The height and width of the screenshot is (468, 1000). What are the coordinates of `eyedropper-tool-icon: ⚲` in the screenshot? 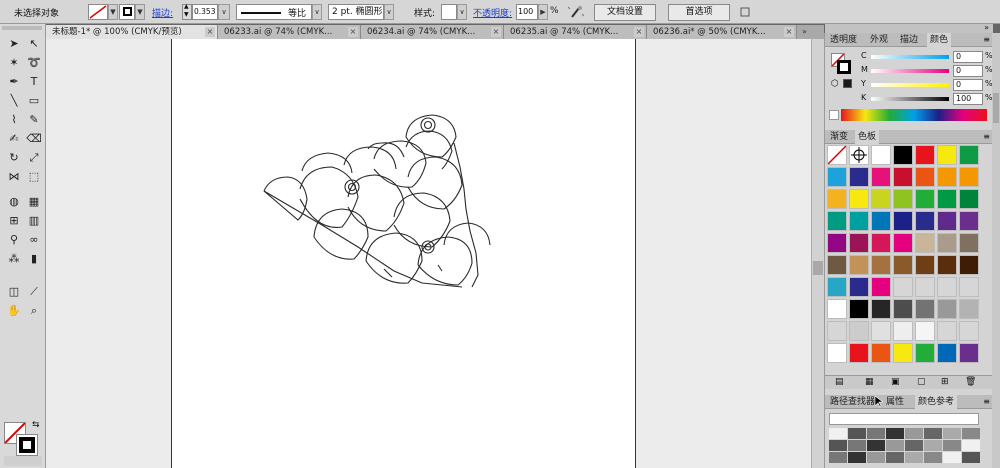 It's located at (14, 240).